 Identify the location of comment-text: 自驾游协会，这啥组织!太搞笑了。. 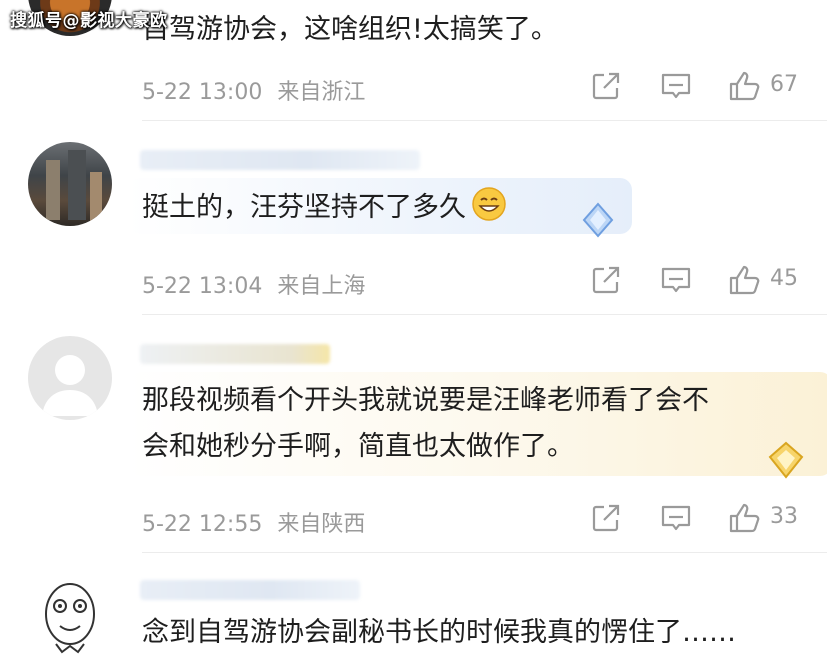
(350, 29).